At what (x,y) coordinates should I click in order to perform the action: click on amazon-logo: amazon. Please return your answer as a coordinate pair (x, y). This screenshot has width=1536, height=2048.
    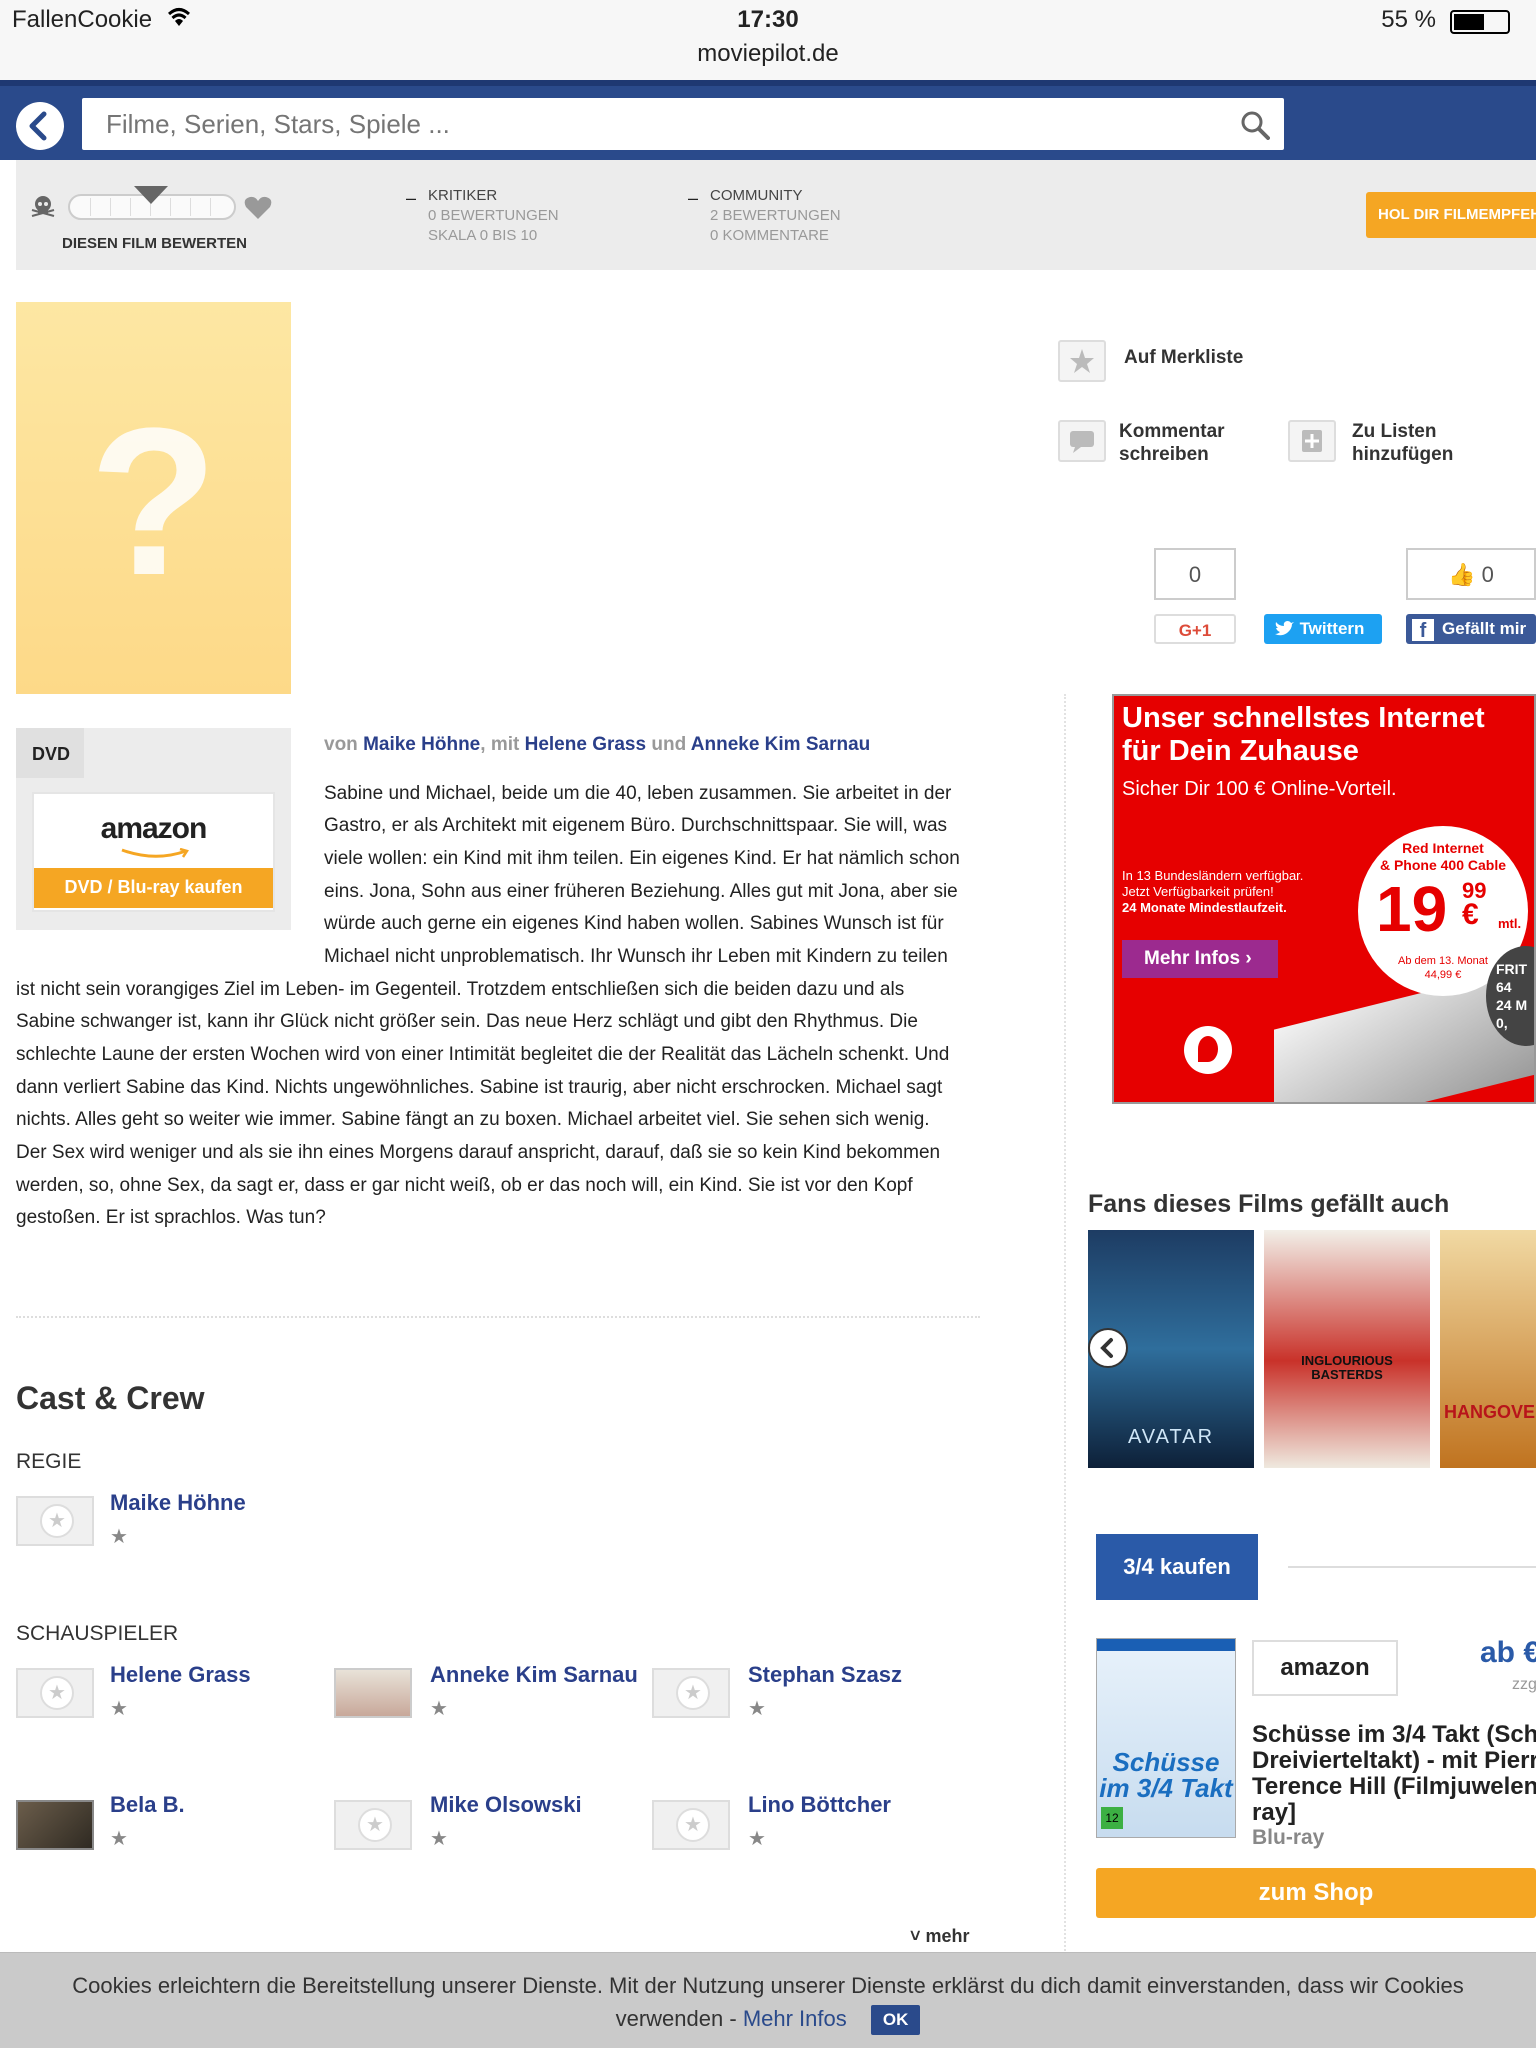
    Looking at the image, I should click on (154, 828).